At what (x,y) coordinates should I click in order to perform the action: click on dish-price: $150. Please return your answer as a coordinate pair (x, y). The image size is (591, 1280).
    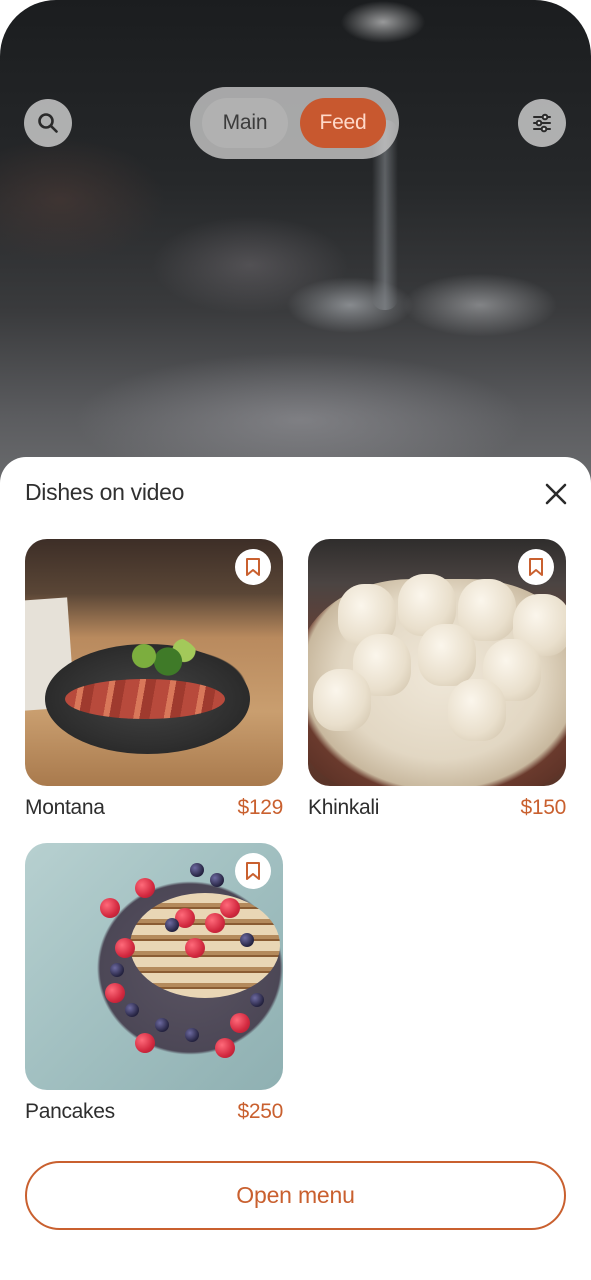
    Looking at the image, I should click on (543, 807).